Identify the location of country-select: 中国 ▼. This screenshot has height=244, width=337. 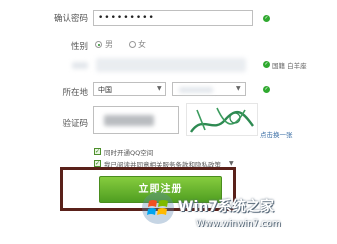
(129, 89).